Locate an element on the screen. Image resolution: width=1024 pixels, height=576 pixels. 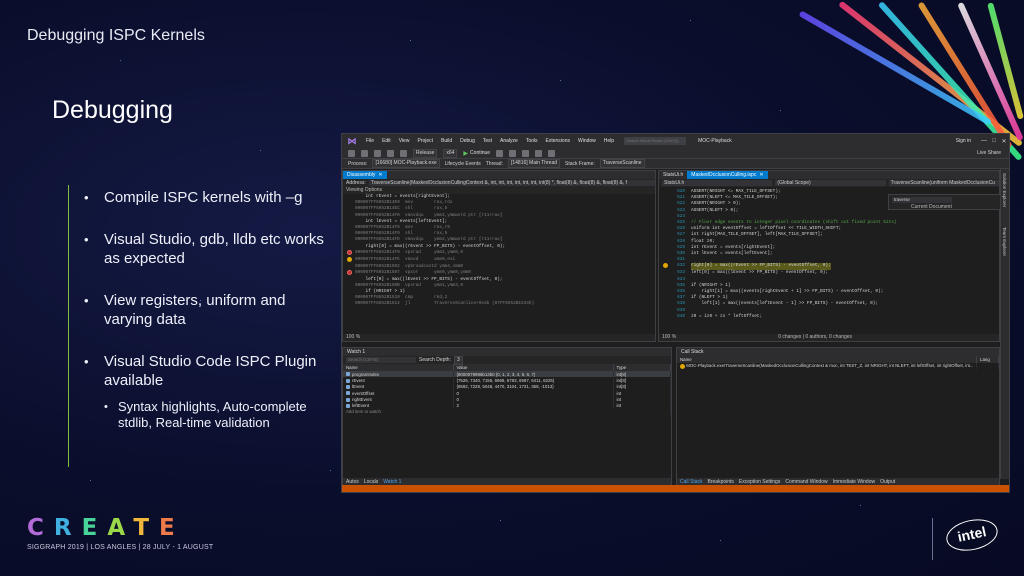
save-icon is located at coordinates (390, 153).